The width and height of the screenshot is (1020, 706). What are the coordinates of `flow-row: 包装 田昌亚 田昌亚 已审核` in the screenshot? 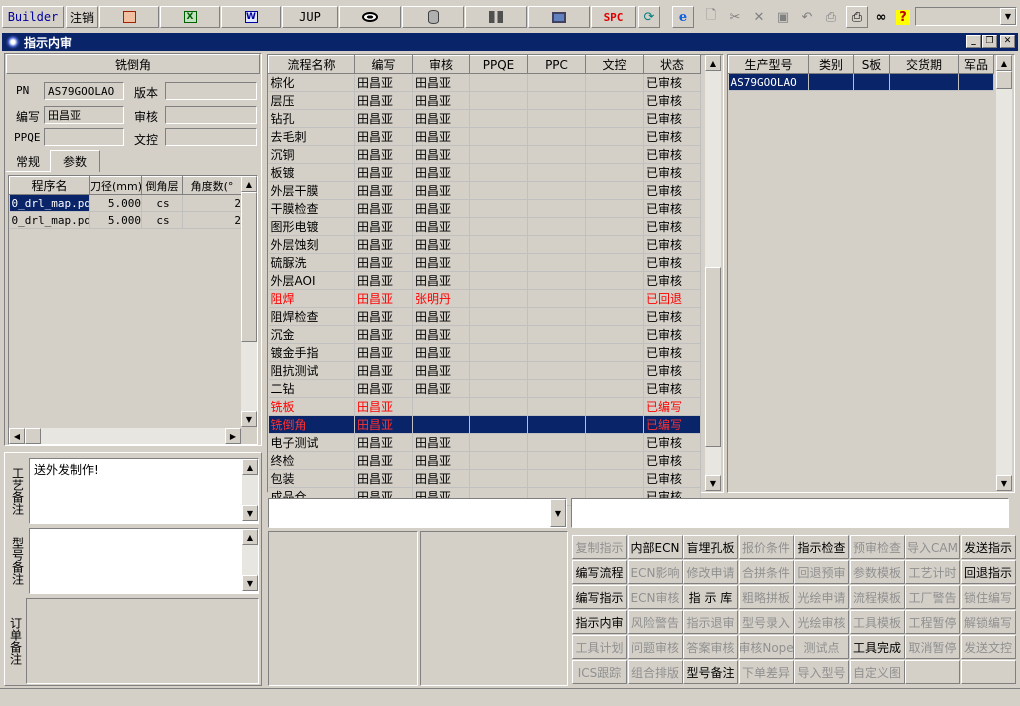 It's located at (484, 478).